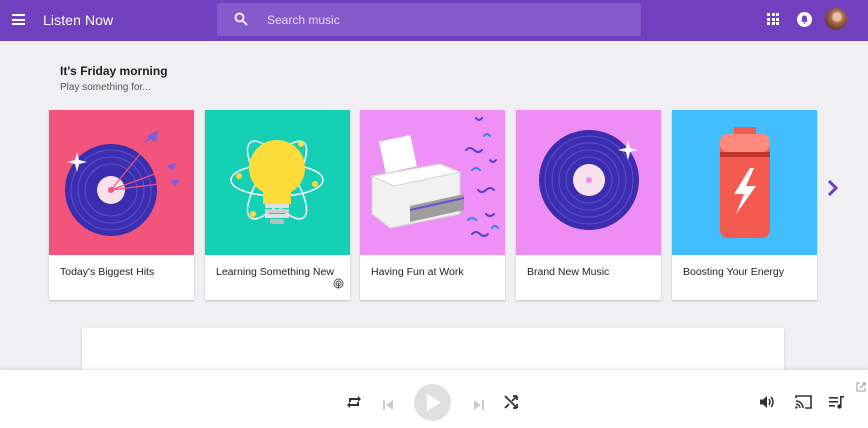  Describe the element at coordinates (836, 19) in the screenshot. I see `avatar` at that location.